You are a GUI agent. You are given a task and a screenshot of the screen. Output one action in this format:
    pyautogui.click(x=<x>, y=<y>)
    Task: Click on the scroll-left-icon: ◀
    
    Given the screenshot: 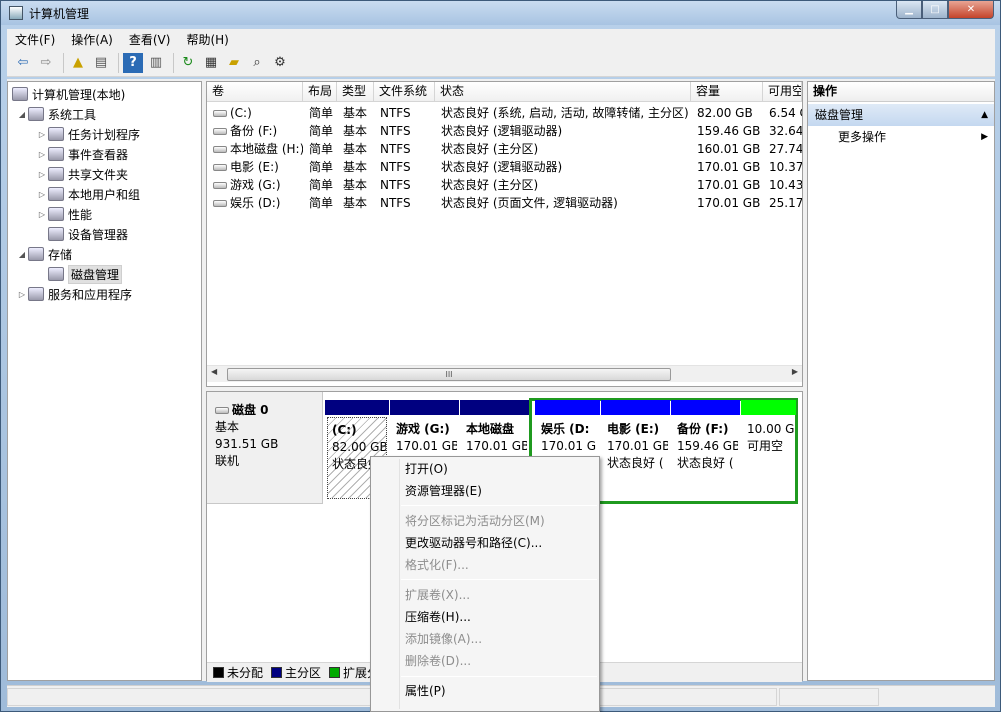 What is the action you would take?
    pyautogui.click(x=214, y=371)
    